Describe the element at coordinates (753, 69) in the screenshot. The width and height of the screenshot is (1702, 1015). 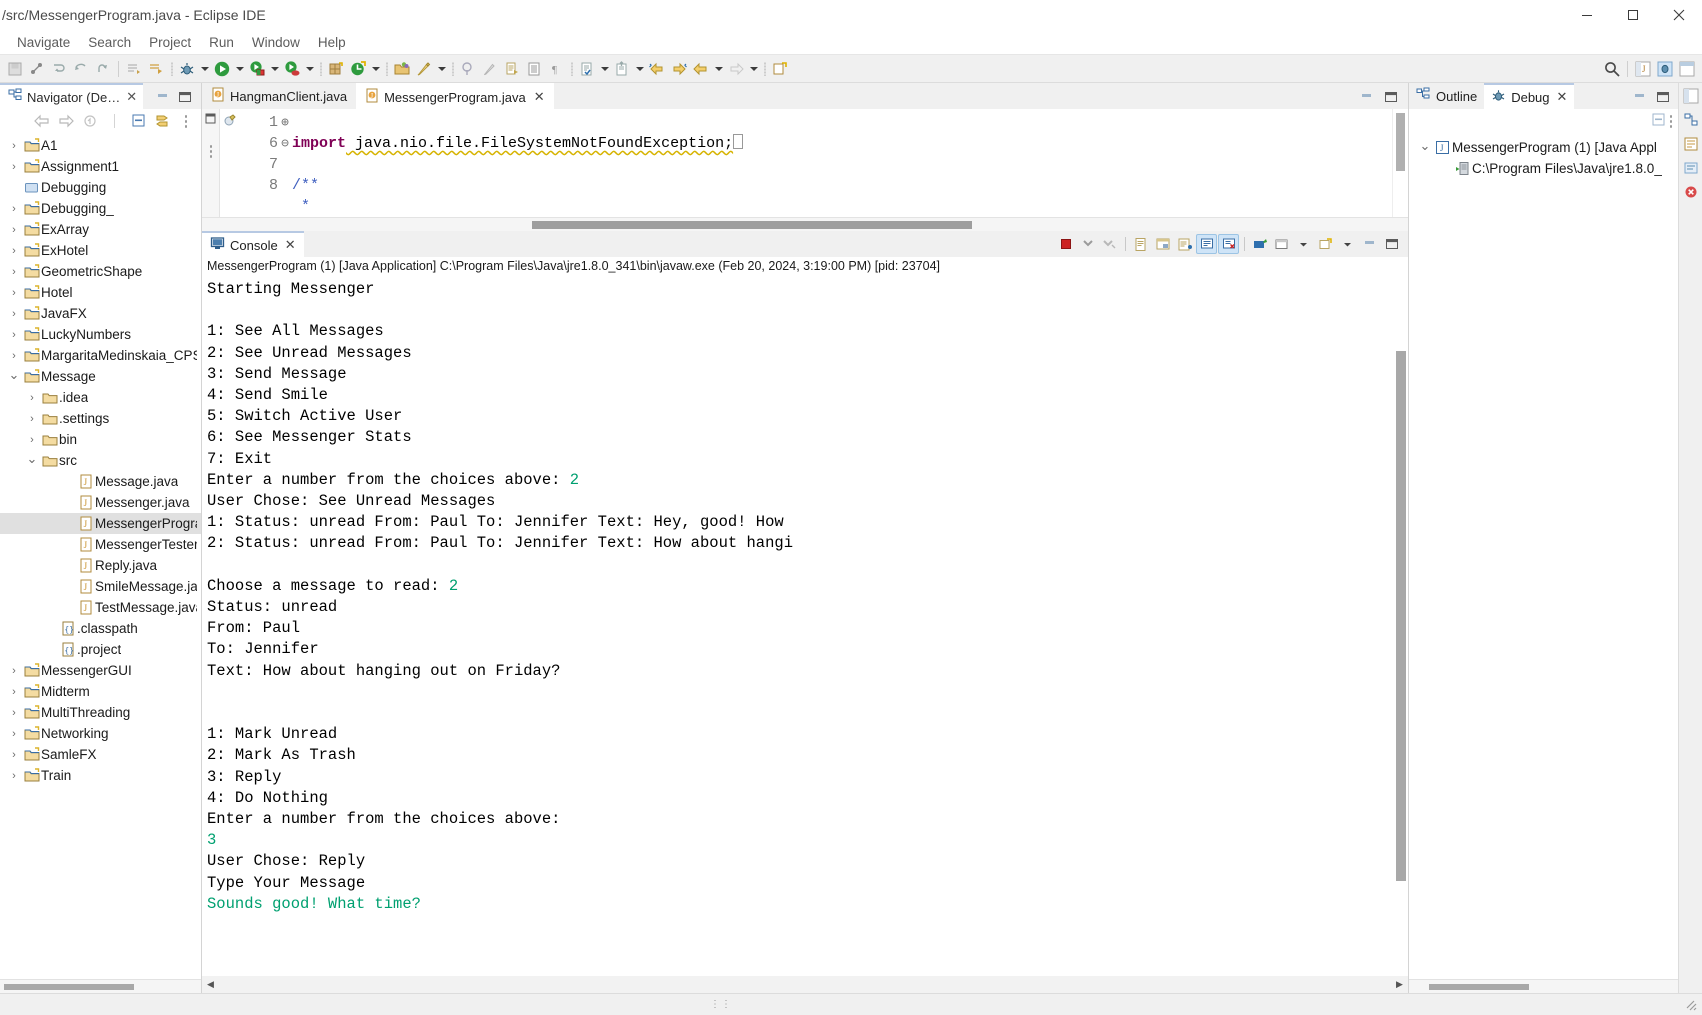
I see `forward-dropdown-arrow` at that location.